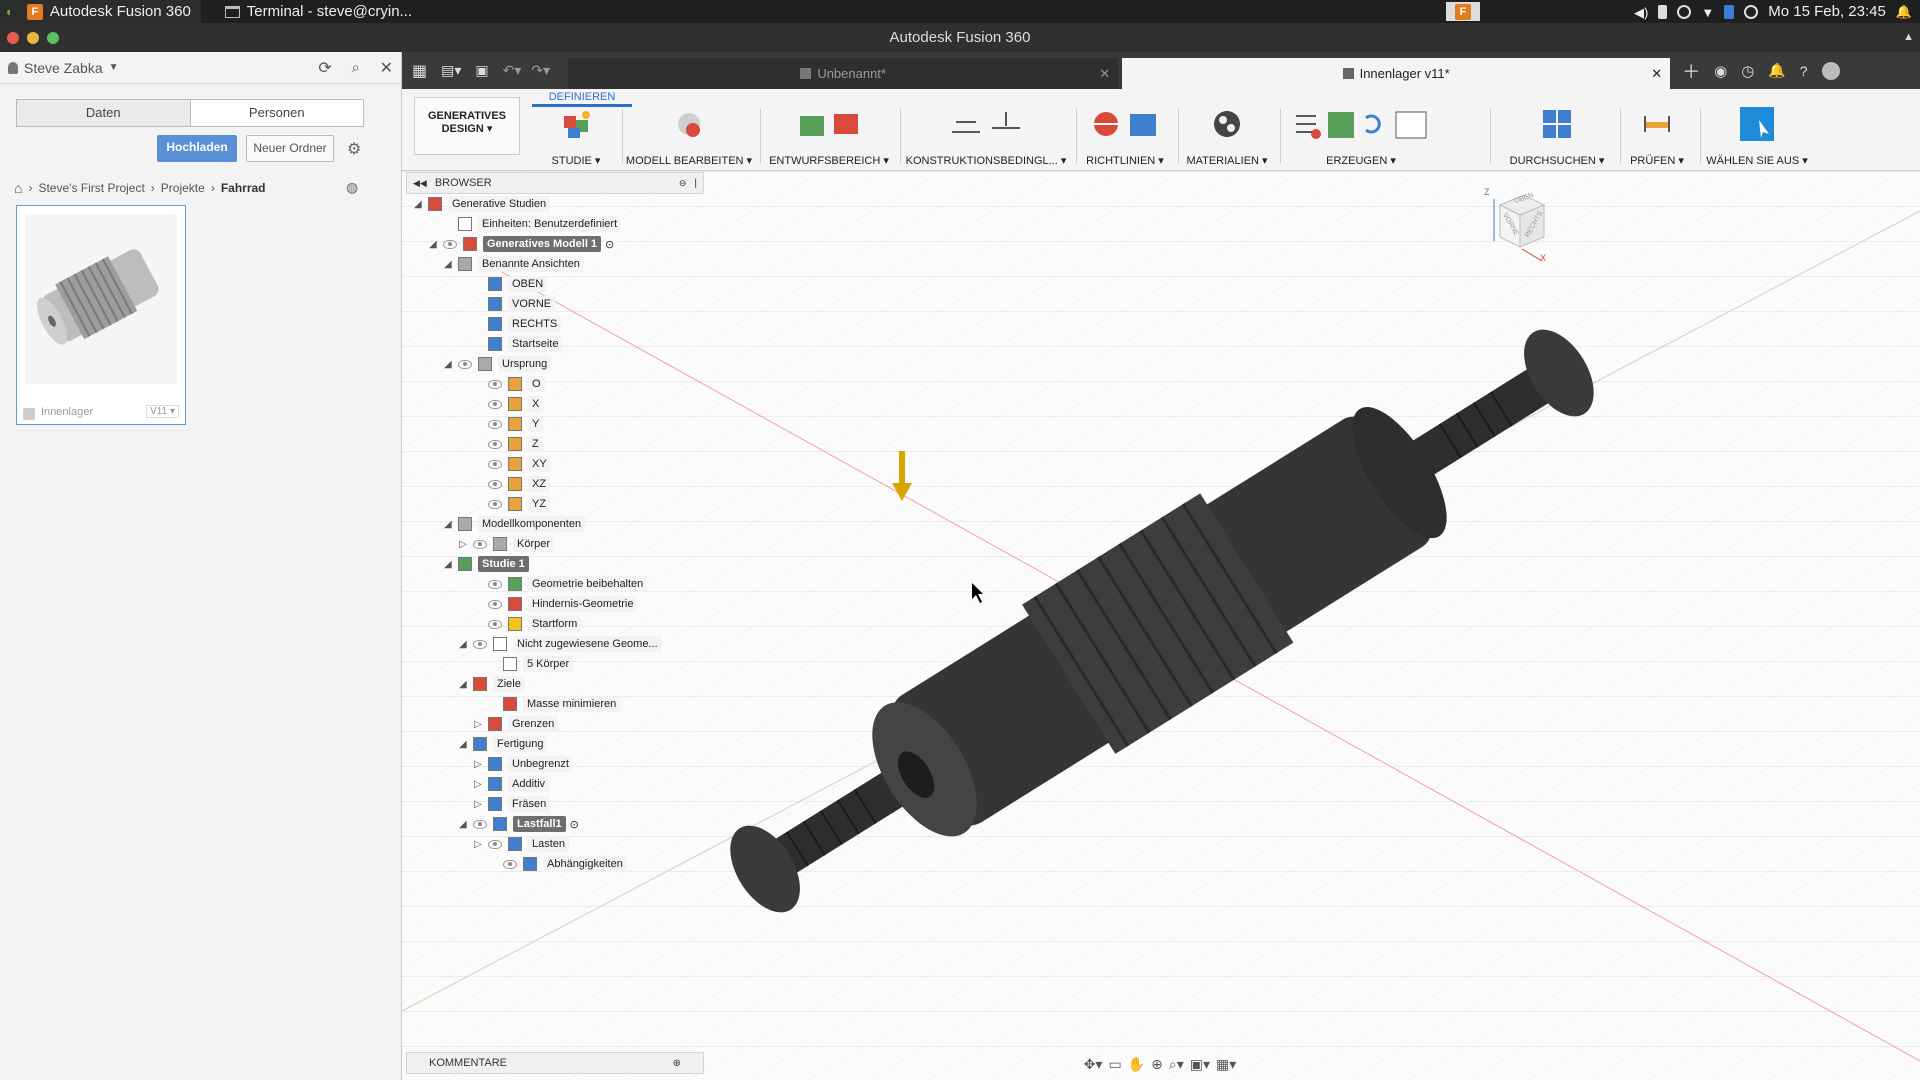 The image size is (1920, 1080). What do you see at coordinates (508, 444) in the screenshot?
I see `tree-axis-z: Z` at bounding box center [508, 444].